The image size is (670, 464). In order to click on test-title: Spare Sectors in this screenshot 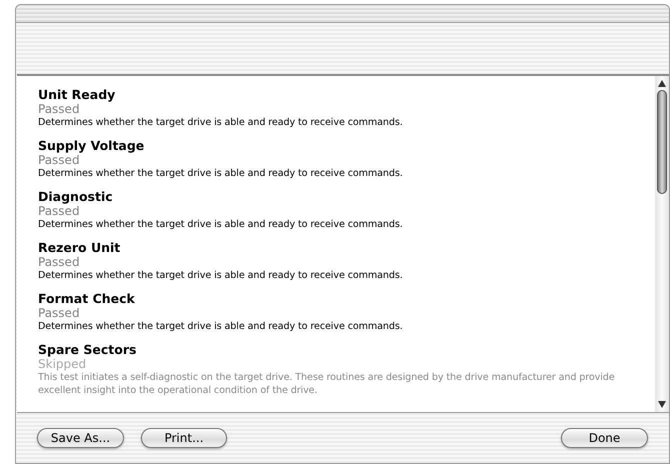, I will do `click(88, 349)`.